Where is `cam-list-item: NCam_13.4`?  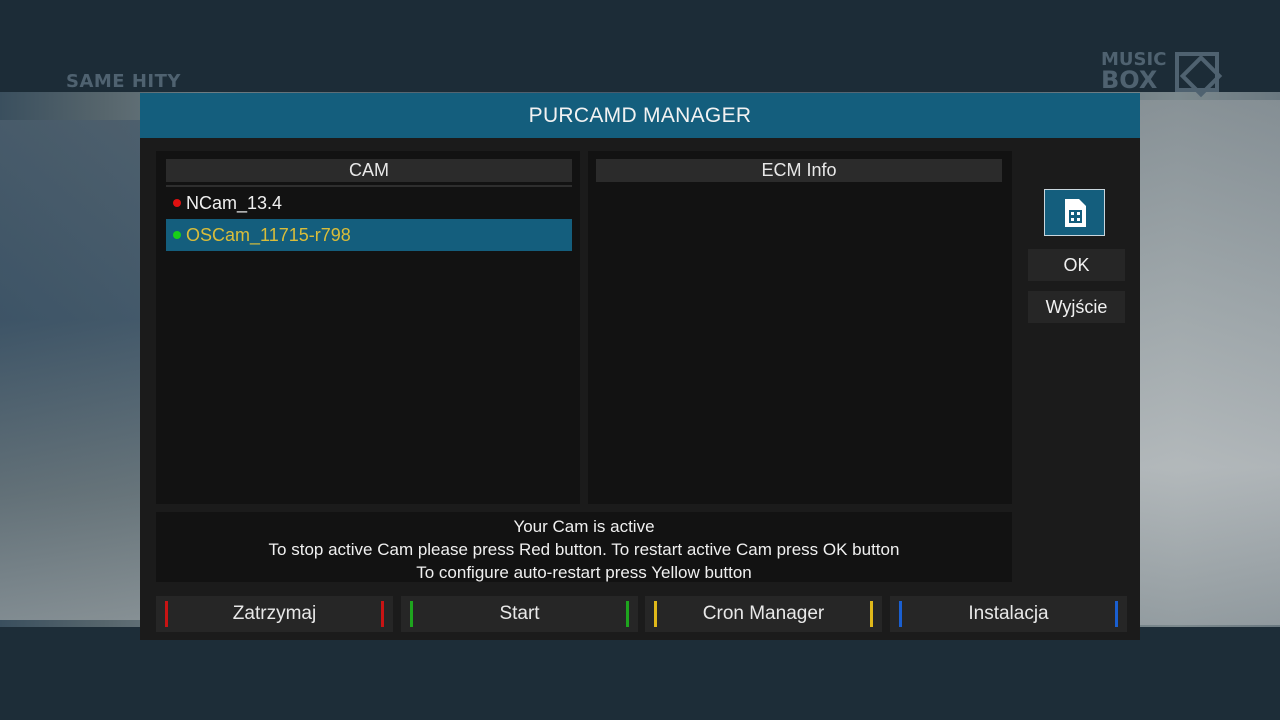
cam-list-item: NCam_13.4 is located at coordinates (369, 203).